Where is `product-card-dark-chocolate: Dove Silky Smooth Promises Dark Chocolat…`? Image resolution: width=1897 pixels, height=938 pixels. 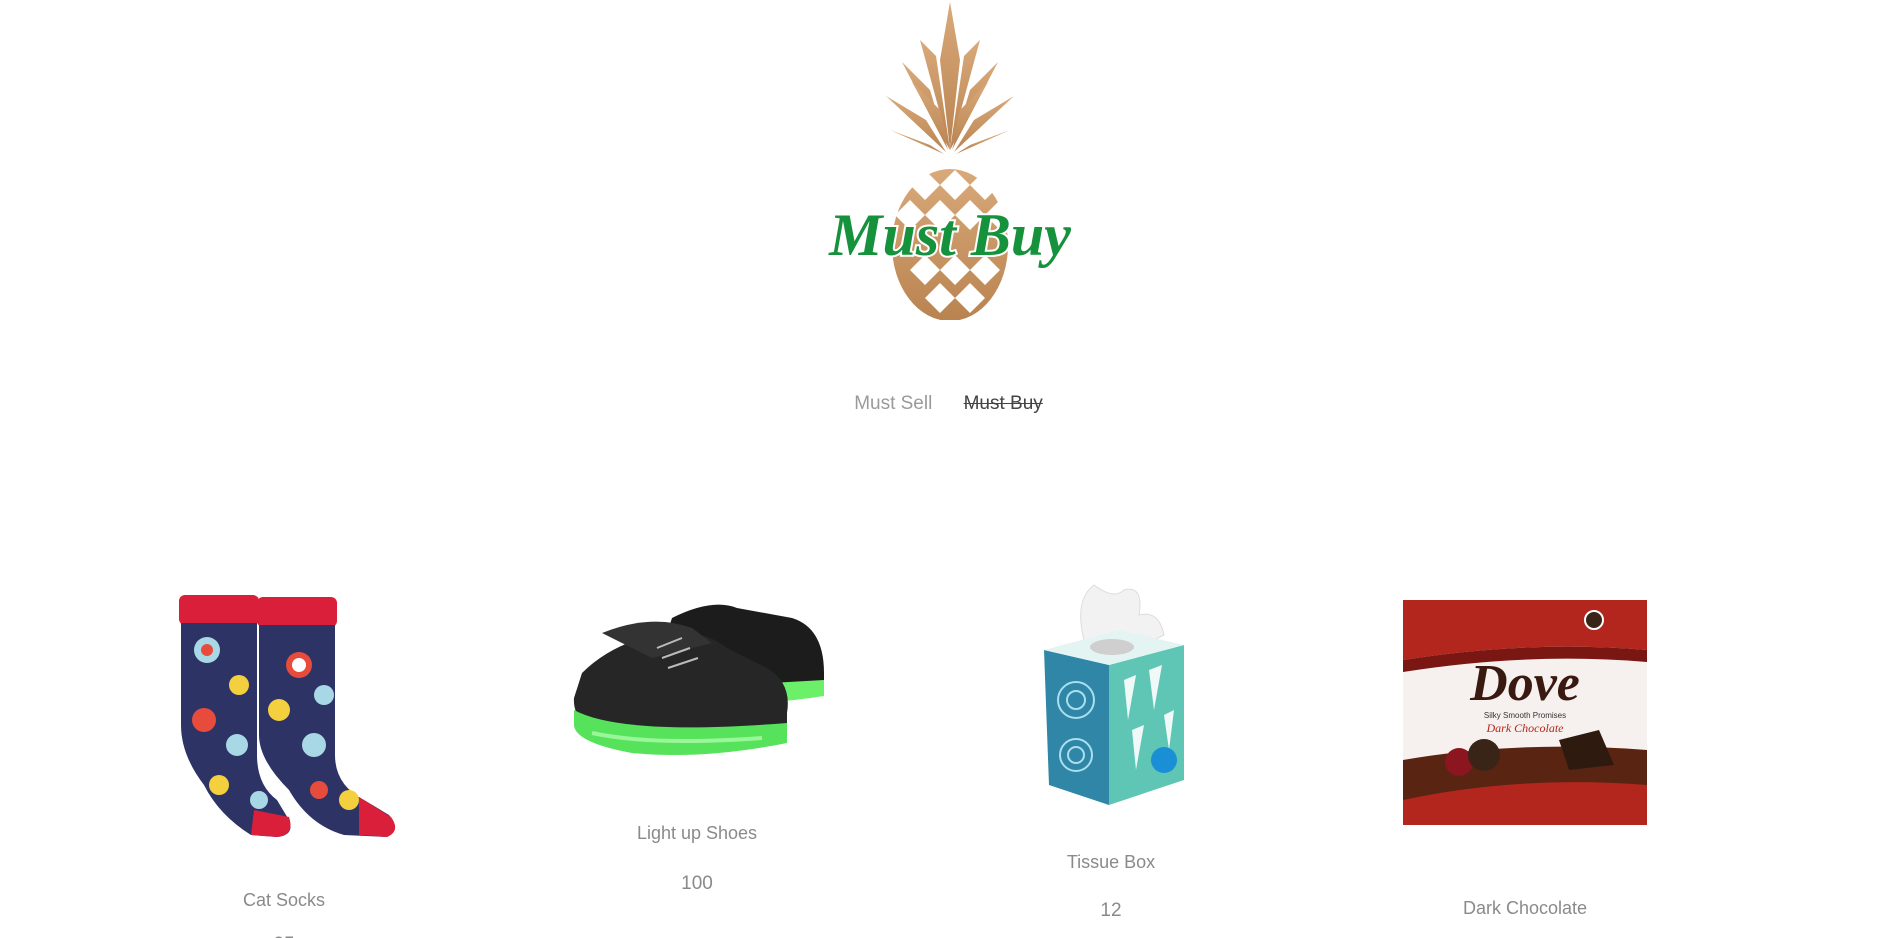 product-card-dark-chocolate: Dove Silky Smooth Promises Dark Chocolat… is located at coordinates (1525, 769).